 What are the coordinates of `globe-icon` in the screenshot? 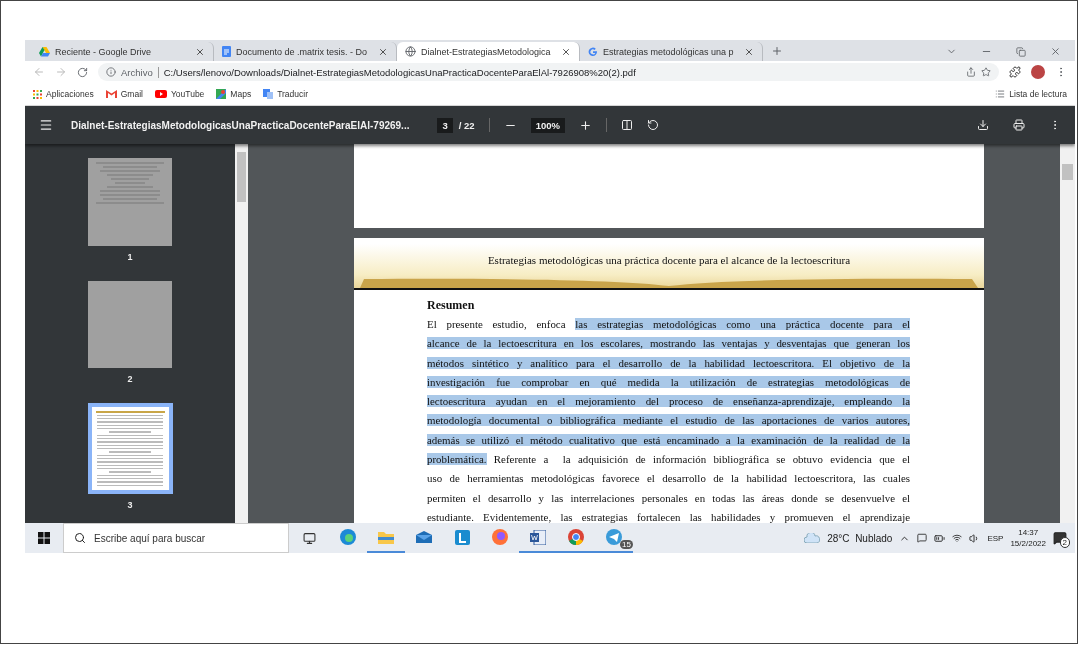 It's located at (410, 51).